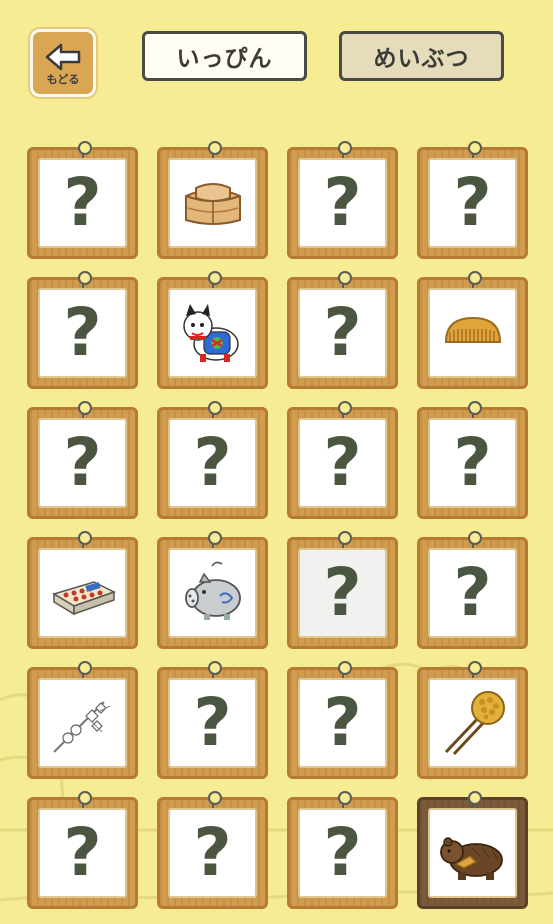  What do you see at coordinates (63, 57) in the screenshot?
I see `left-arrow-icon` at bounding box center [63, 57].